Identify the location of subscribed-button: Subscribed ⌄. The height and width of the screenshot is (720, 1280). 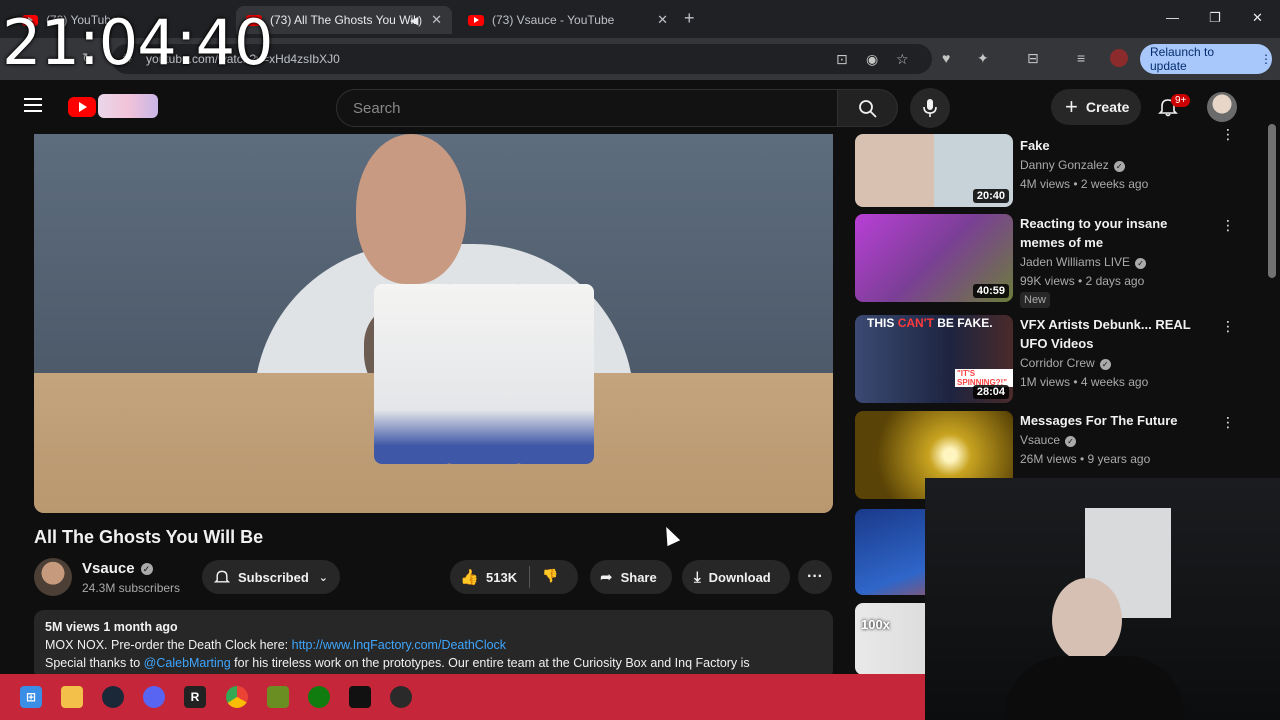
(271, 577).